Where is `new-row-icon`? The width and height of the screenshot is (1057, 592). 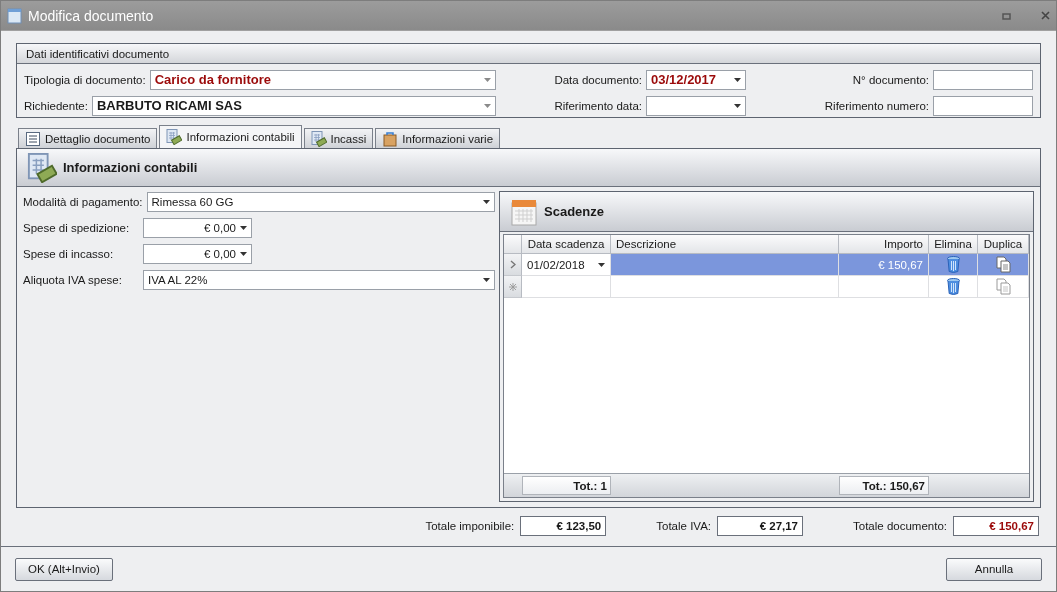
new-row-icon is located at coordinates (512, 286).